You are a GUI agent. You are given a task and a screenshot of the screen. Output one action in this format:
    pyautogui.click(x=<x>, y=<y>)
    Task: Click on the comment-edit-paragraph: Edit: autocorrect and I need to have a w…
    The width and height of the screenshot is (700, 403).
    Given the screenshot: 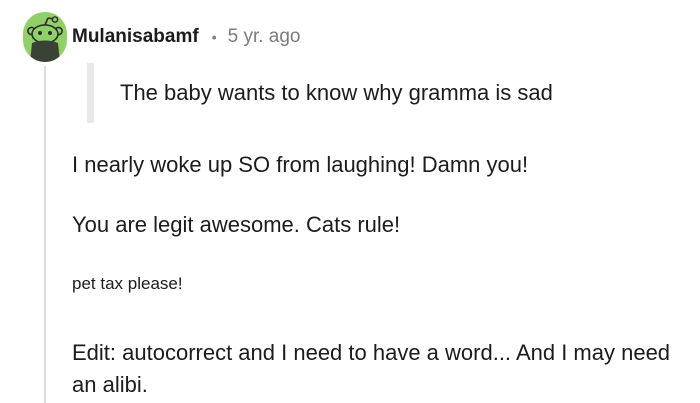 What is the action you would take?
    pyautogui.click(x=371, y=368)
    